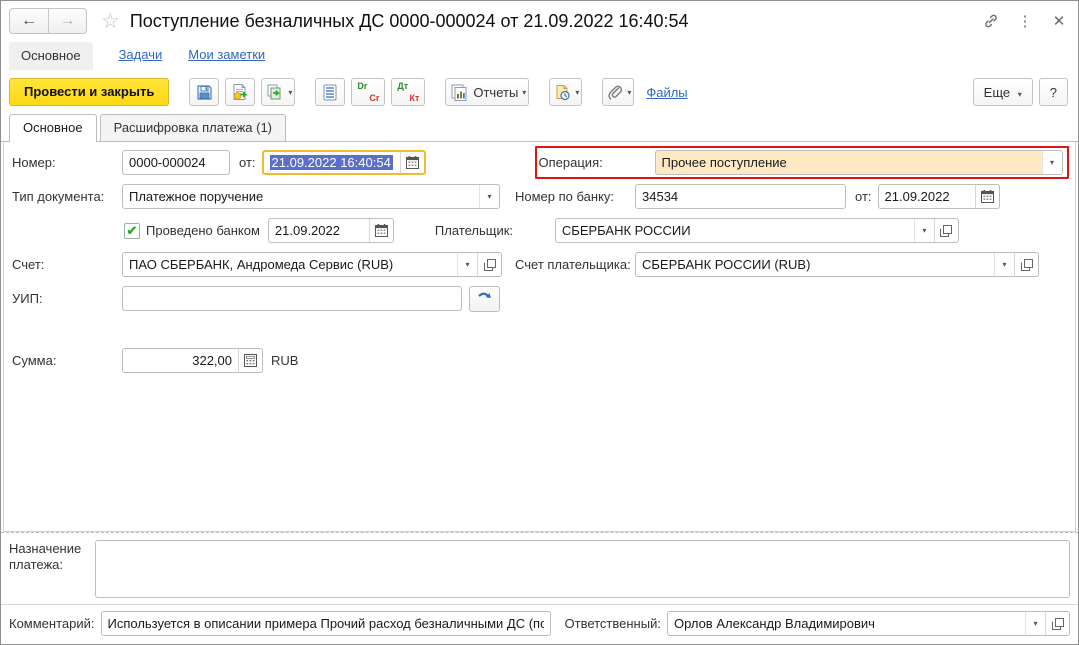 The height and width of the screenshot is (645, 1079). Describe the element at coordinates (368, 92) in the screenshot. I see `dr-cr-button: Dr Cr` at that location.